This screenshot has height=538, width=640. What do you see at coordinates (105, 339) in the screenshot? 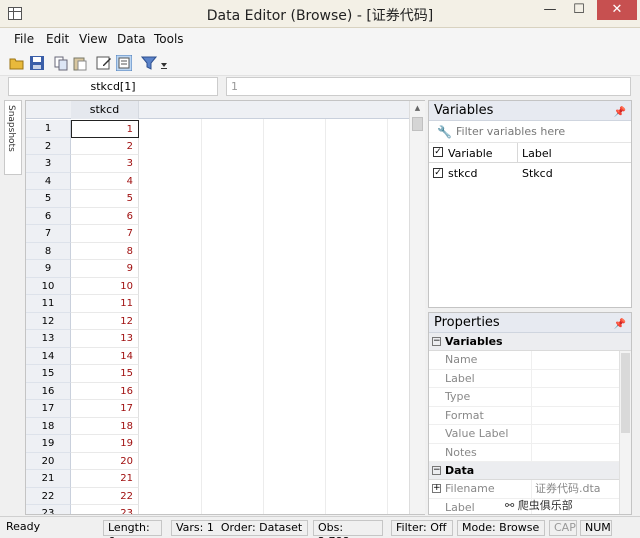
I see `data-cell: 13` at bounding box center [105, 339].